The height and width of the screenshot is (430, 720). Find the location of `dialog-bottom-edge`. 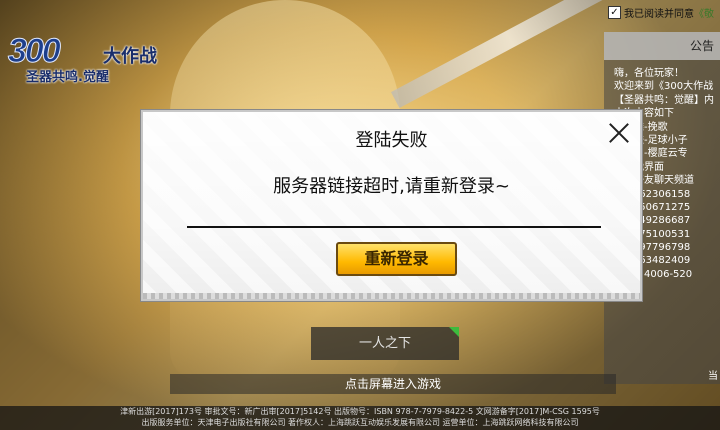

dialog-bottom-edge is located at coordinates (391, 296).